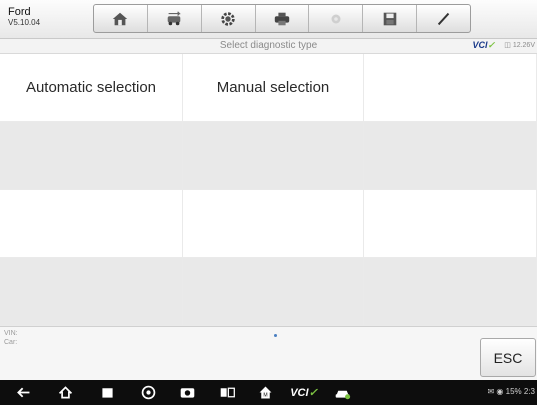  Describe the element at coordinates (265, 396) in the screenshot. I see `svg-text: M` at that location.